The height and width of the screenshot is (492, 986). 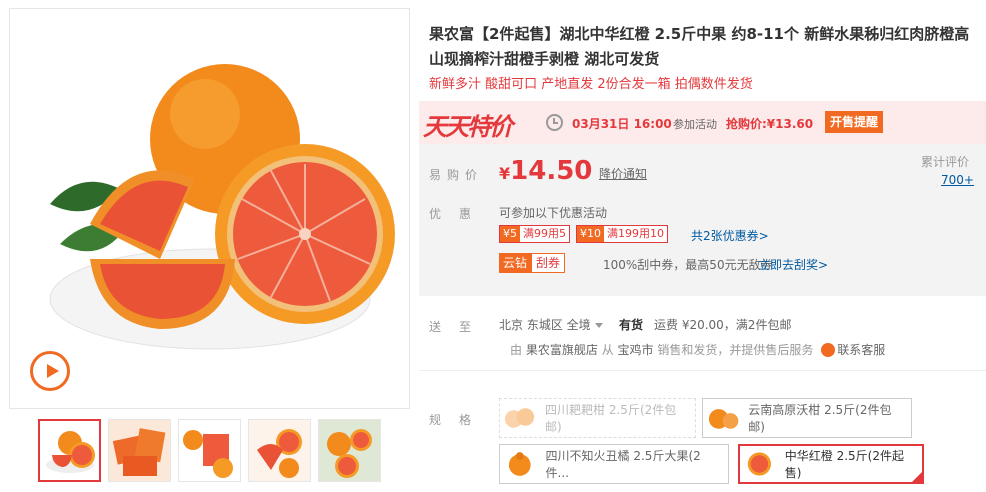 What do you see at coordinates (598, 325) in the screenshot?
I see `chevron-down-icon` at bounding box center [598, 325].